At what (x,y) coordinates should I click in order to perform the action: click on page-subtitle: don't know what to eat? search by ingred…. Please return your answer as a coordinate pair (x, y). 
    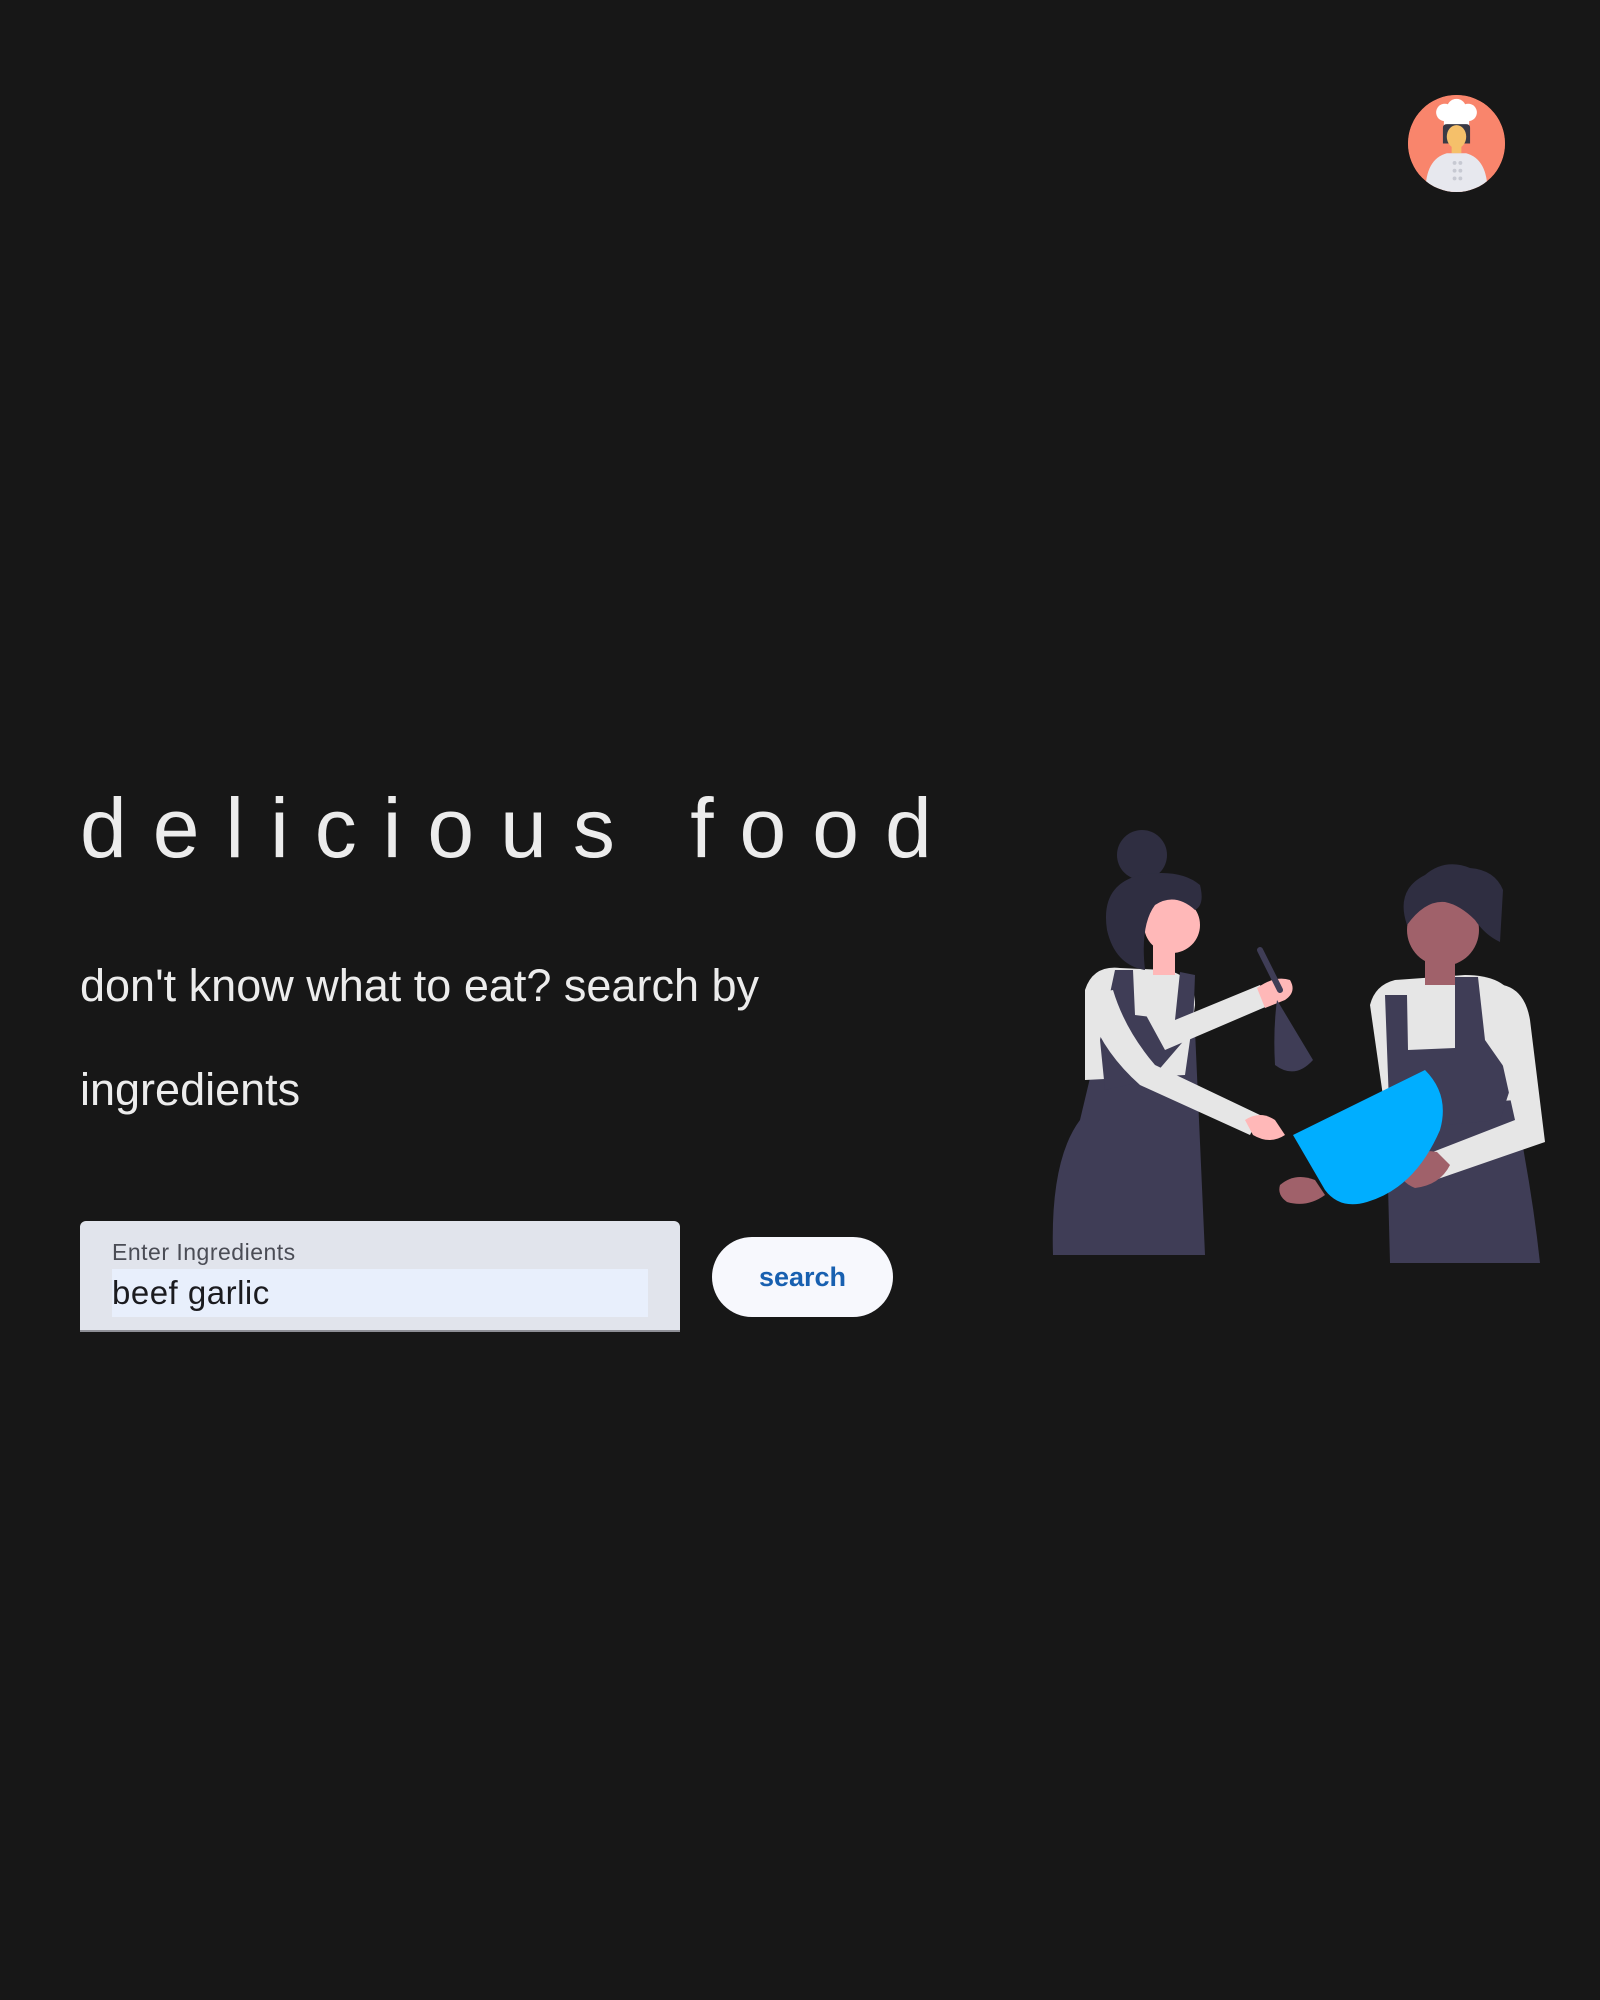
    Looking at the image, I should click on (419, 1037).